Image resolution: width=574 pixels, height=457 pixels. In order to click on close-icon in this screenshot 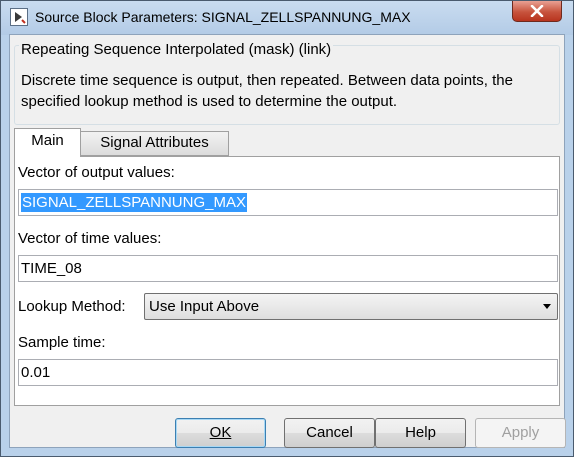, I will do `click(537, 11)`.